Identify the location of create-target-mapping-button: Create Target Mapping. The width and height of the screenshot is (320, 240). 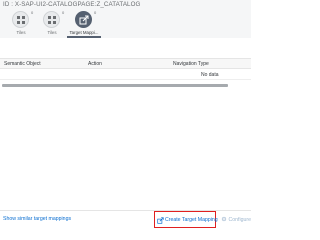
(186, 219).